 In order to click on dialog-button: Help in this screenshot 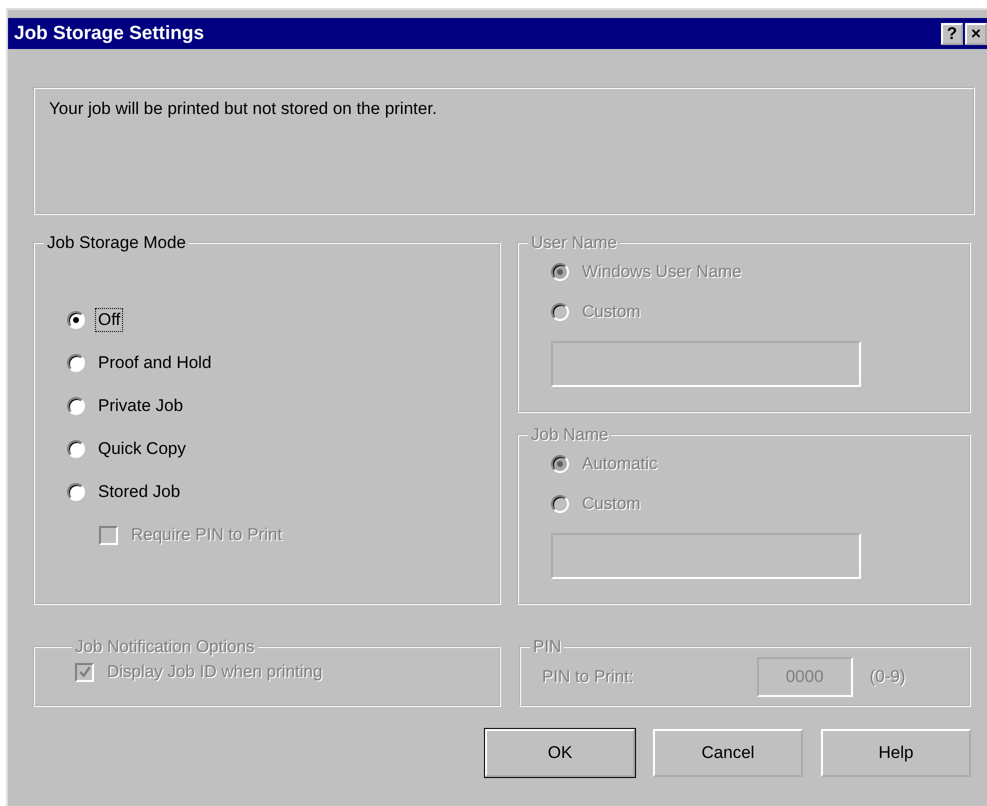, I will do `click(896, 753)`.